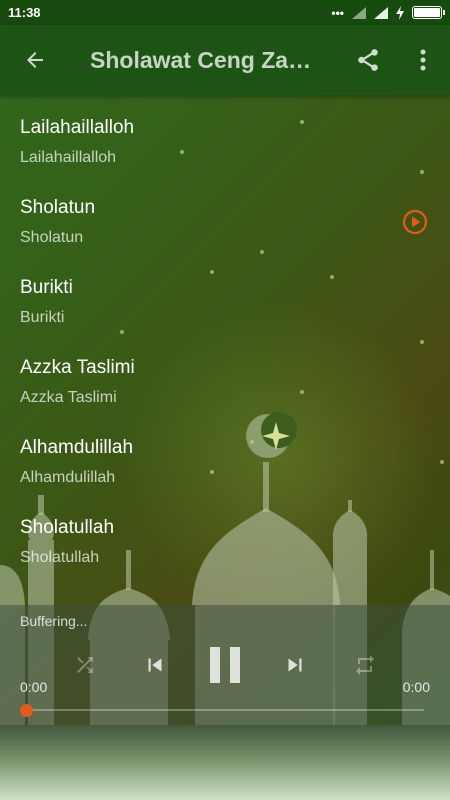  I want to click on more-vert-icon, so click(422, 60).